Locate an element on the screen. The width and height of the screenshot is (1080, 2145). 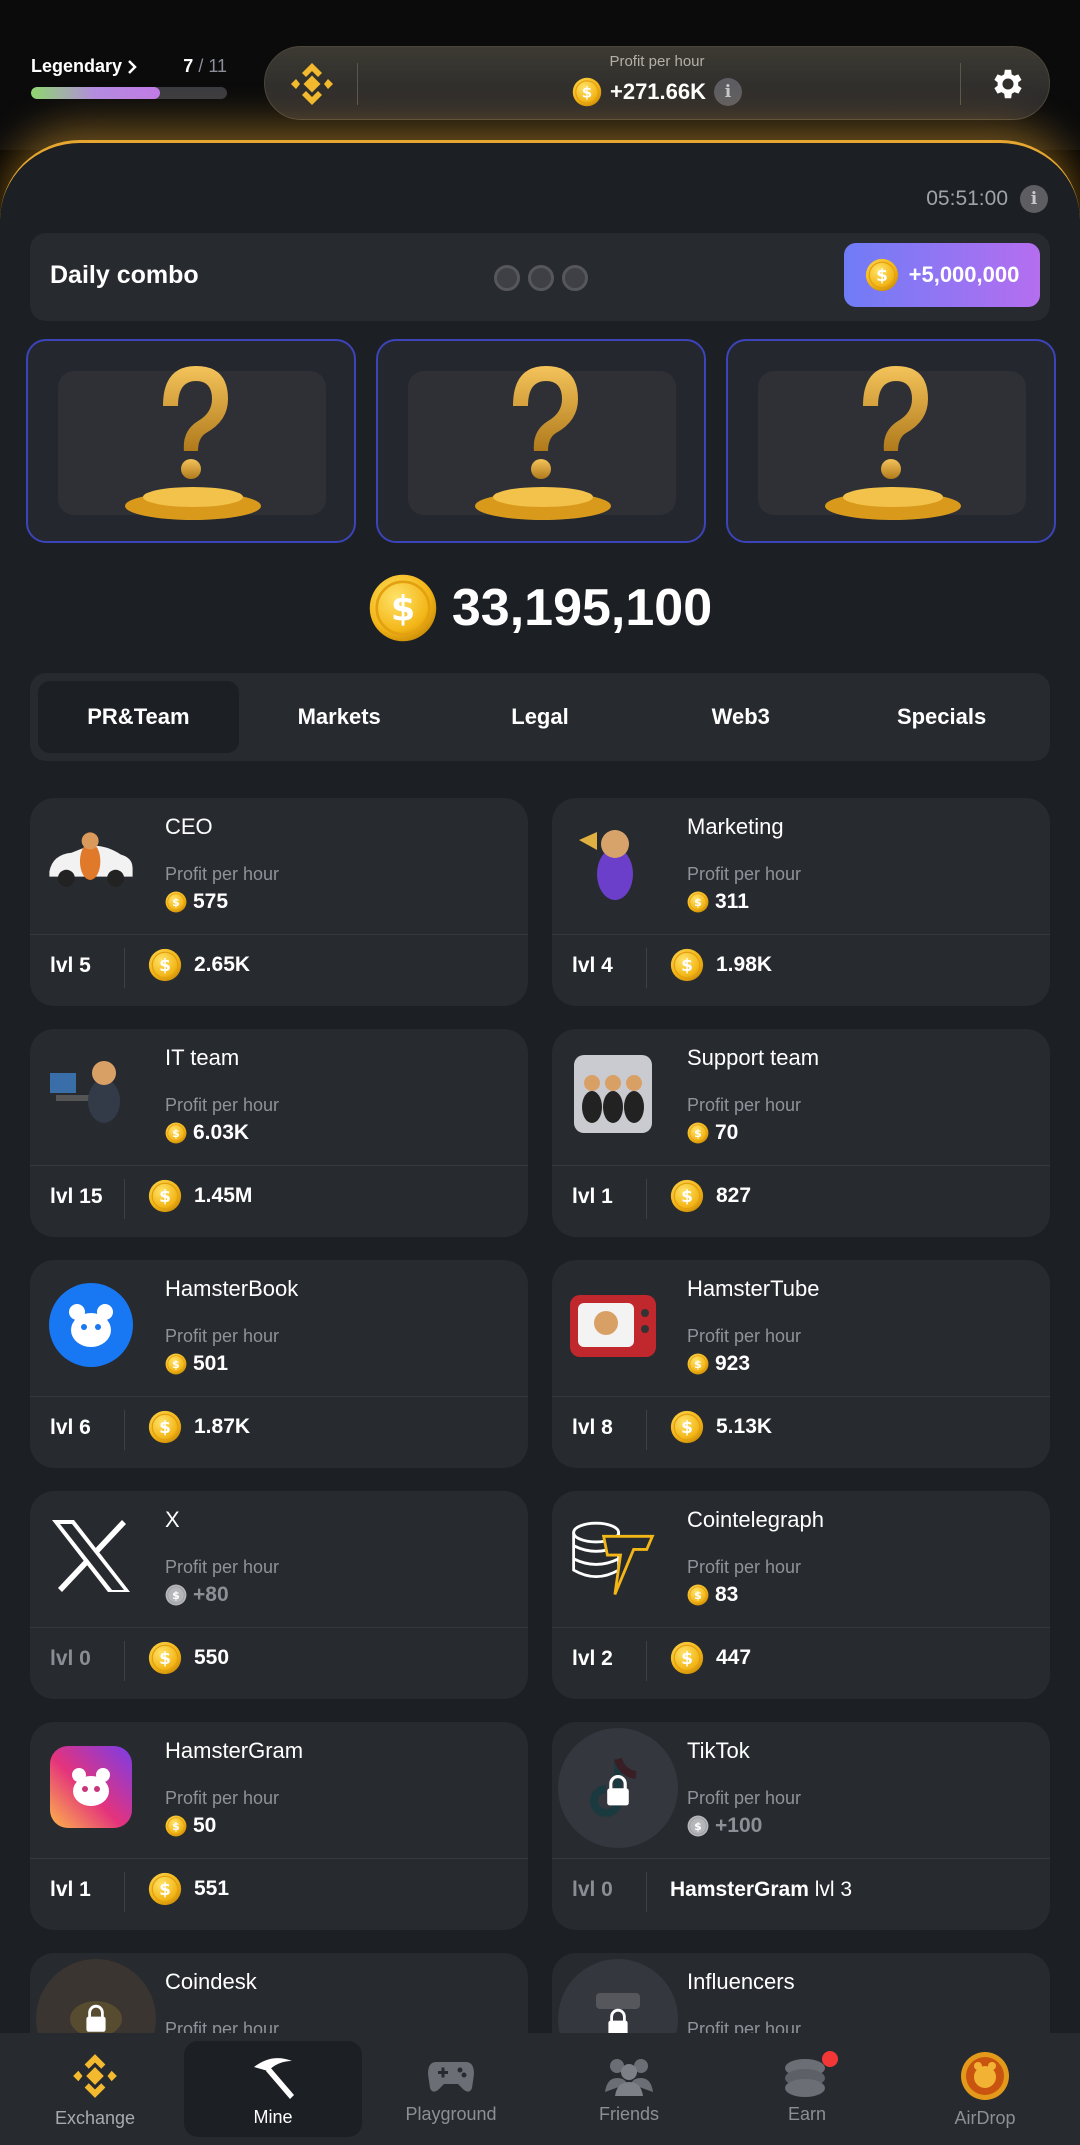
level-current: 7 is located at coordinates (188, 66).